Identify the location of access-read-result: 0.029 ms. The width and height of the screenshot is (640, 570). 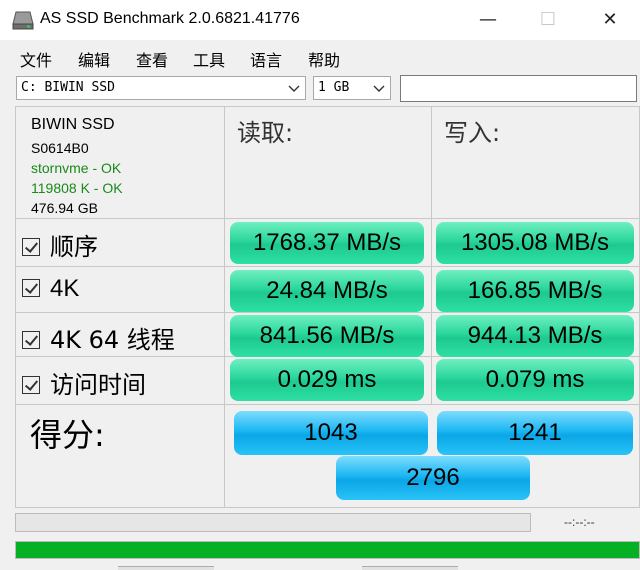
(327, 380).